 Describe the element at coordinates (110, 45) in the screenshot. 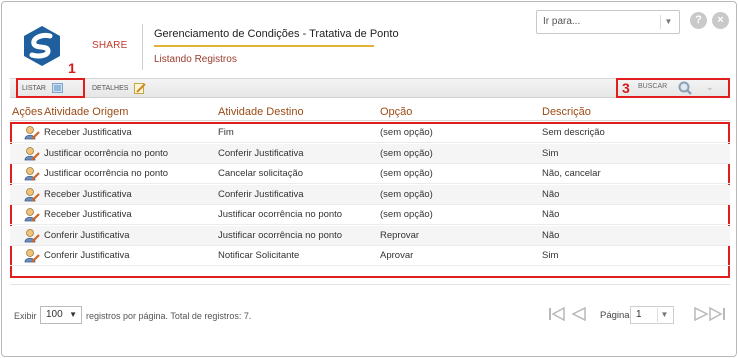

I see `brand-name: SHARE` at that location.